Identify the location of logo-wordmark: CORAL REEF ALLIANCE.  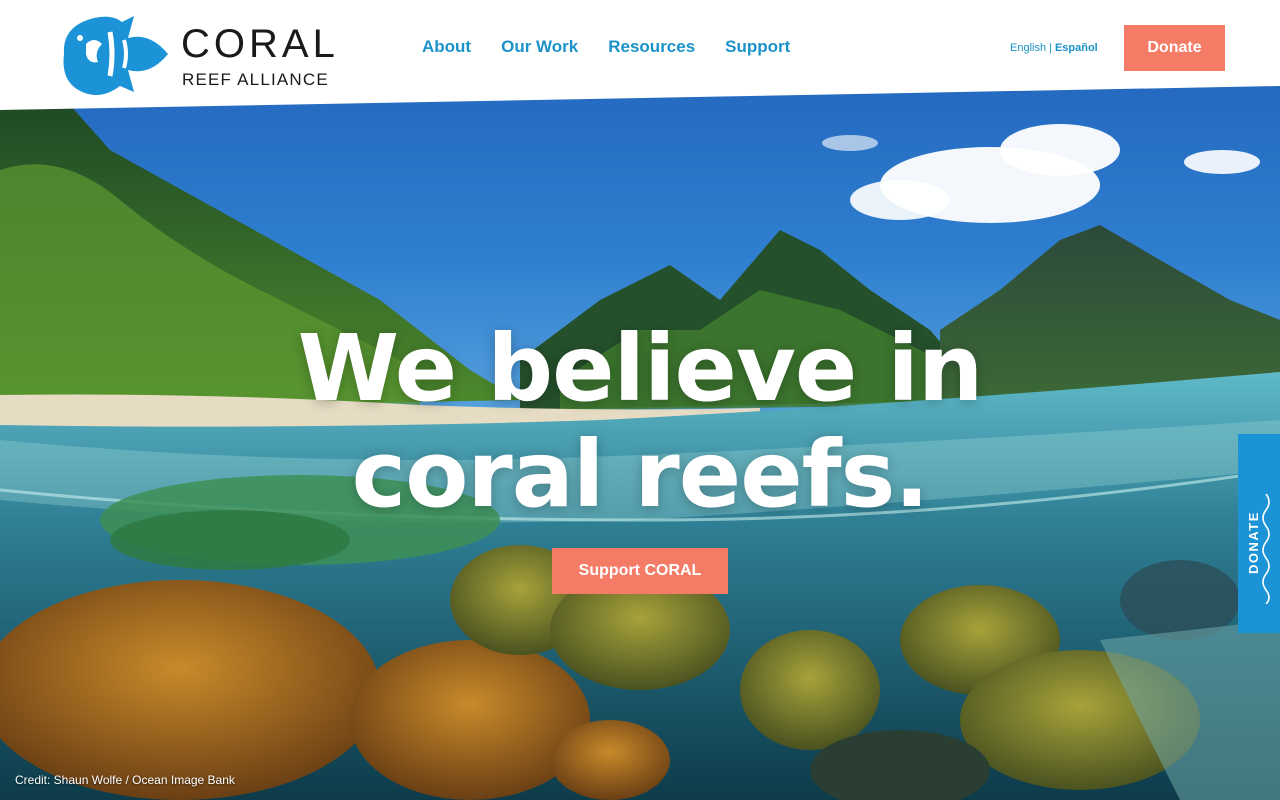
(260, 57).